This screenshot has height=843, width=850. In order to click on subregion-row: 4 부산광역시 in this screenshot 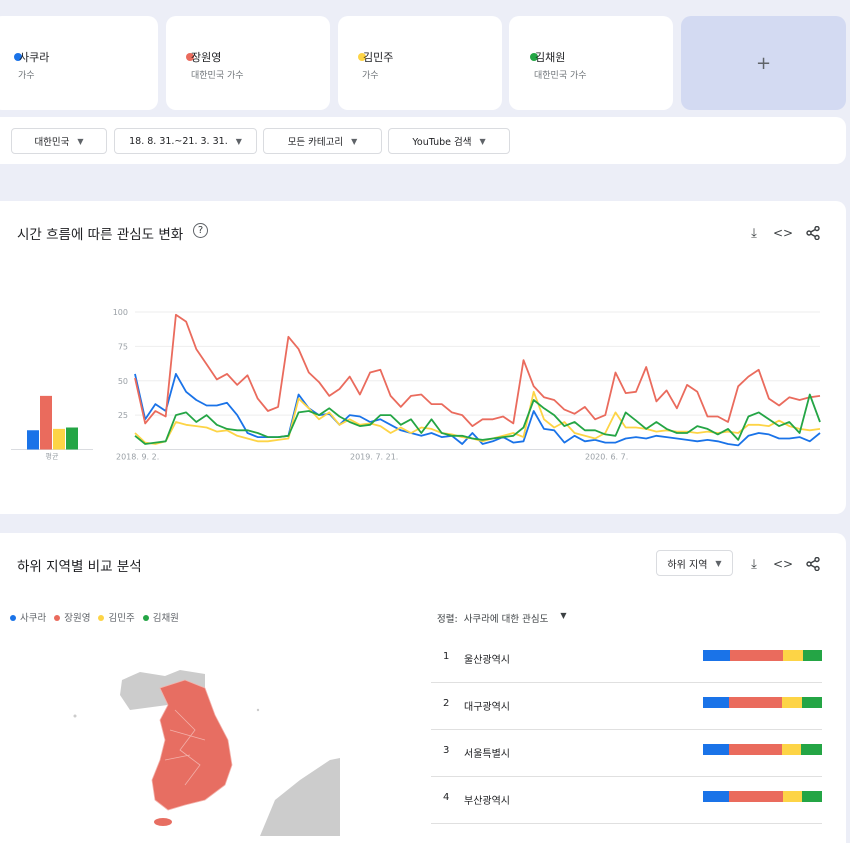, I will do `click(626, 801)`.